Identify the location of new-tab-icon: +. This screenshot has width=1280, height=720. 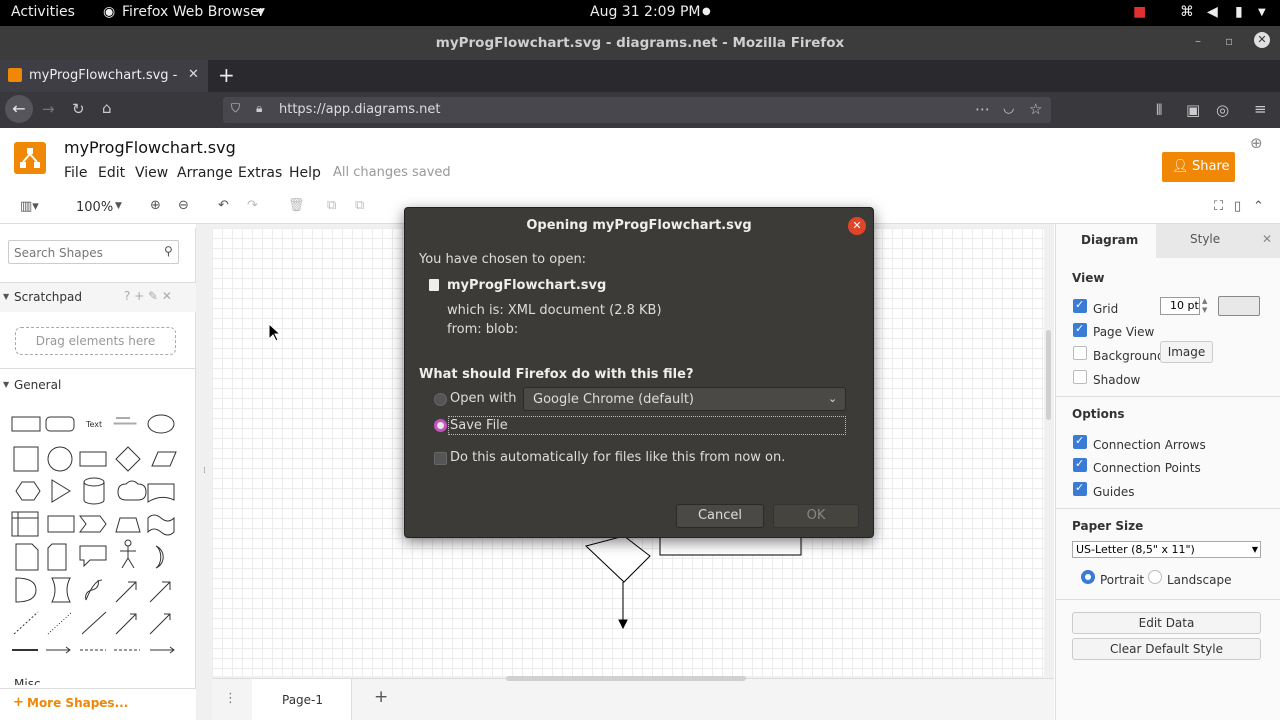
(226, 75).